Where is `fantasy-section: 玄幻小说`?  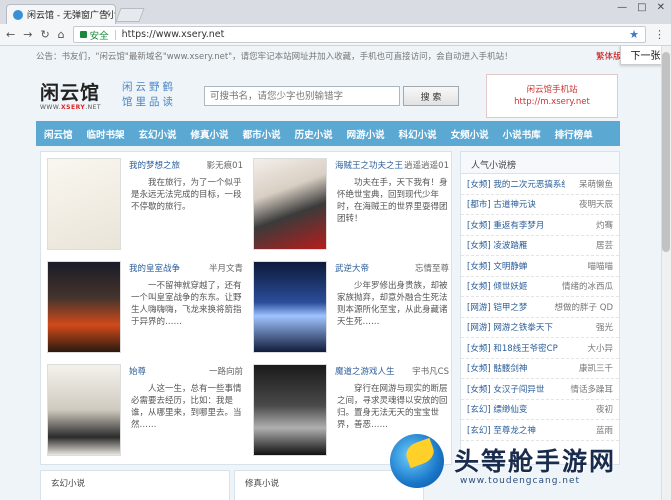 fantasy-section: 玄幻小说 is located at coordinates (135, 485).